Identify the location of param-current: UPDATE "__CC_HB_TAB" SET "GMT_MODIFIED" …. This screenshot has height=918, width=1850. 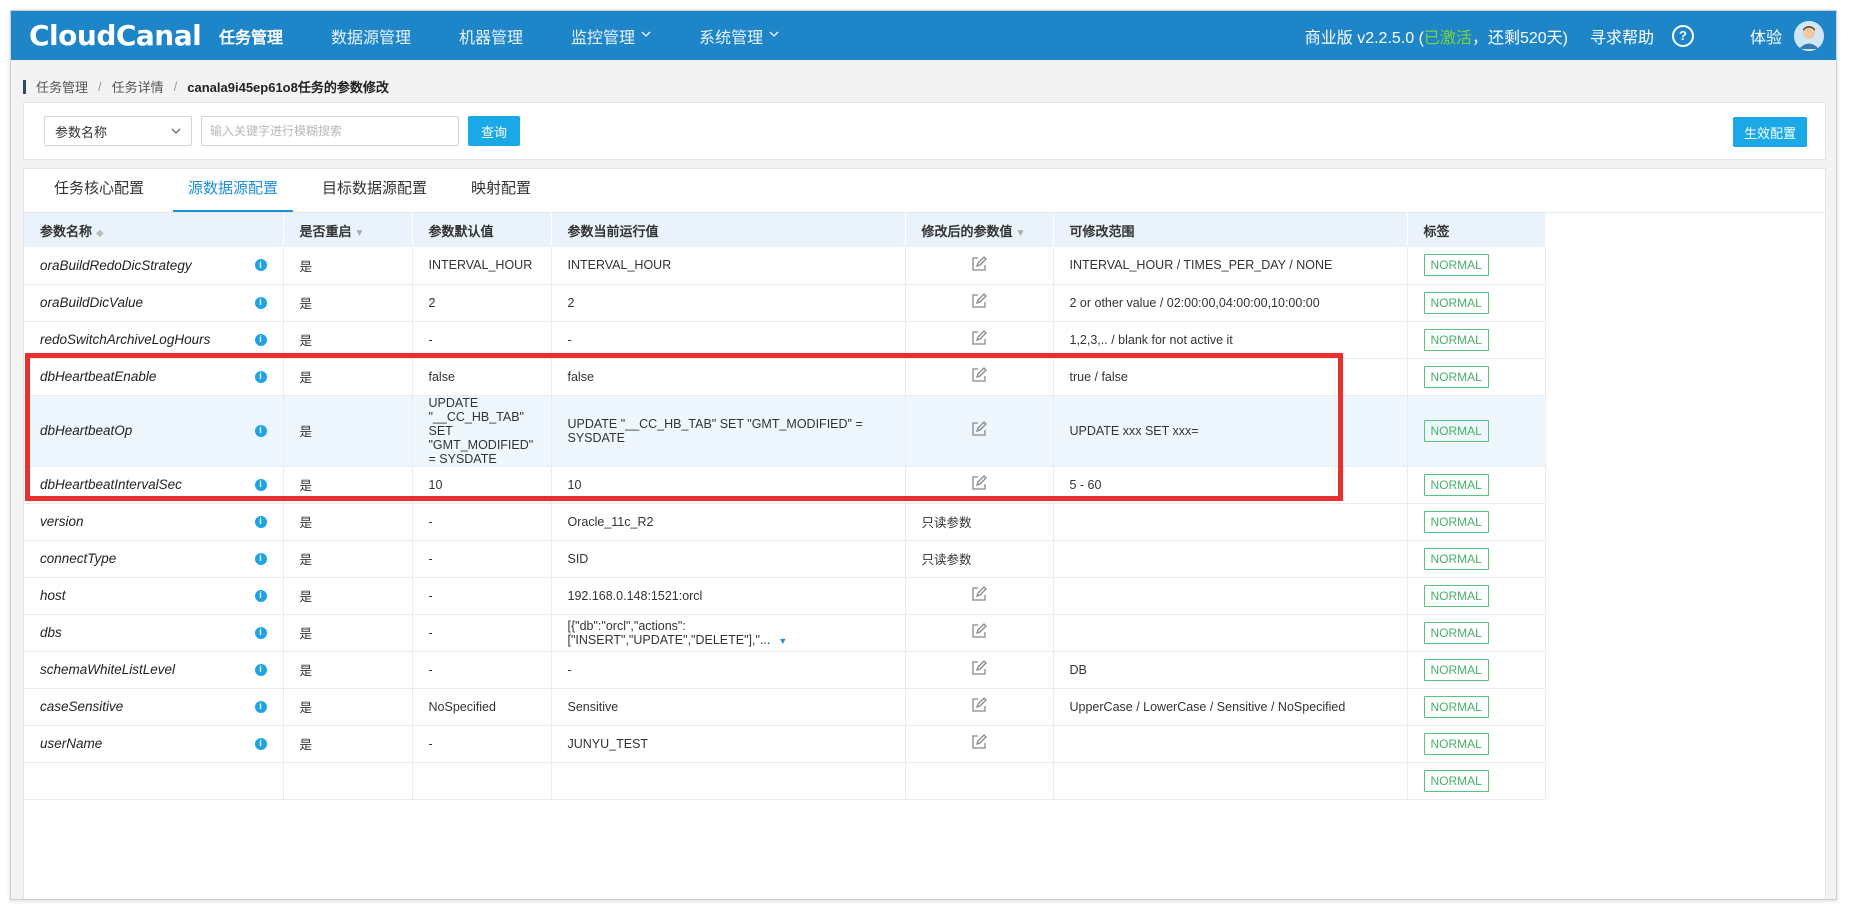
(715, 430).